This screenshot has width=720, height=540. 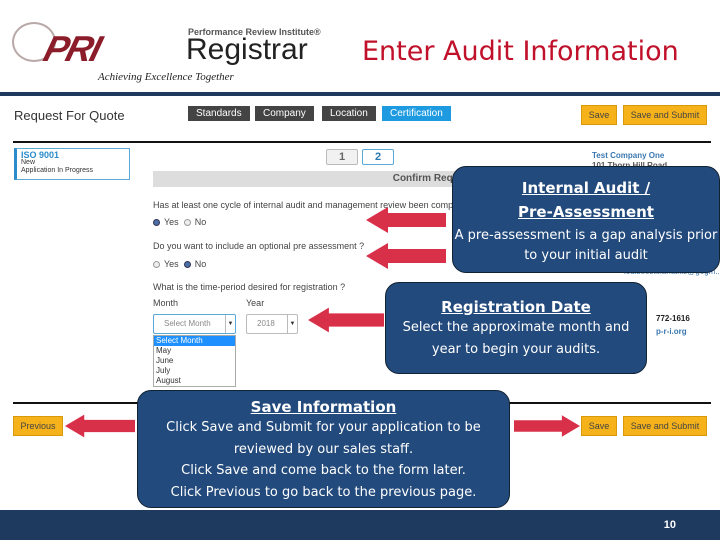 What do you see at coordinates (57, 170) in the screenshot?
I see `app-status: Application In Progress` at bounding box center [57, 170].